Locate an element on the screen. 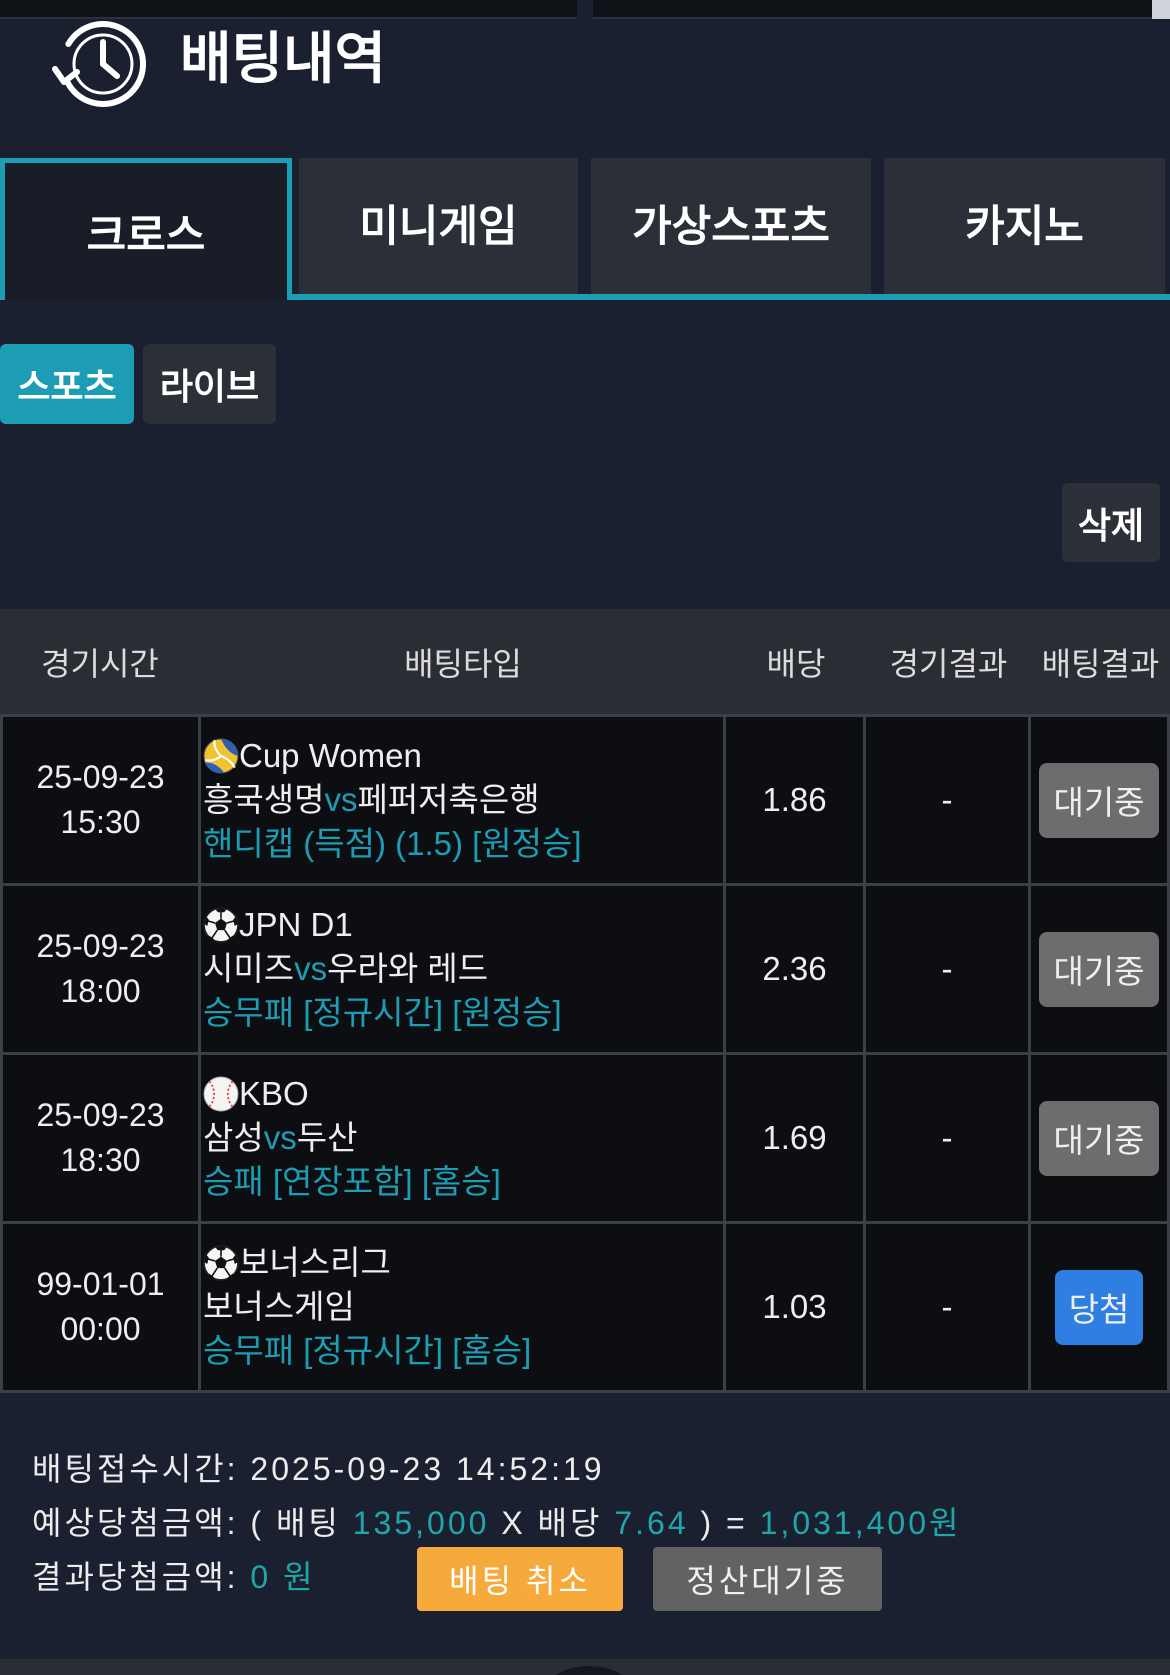  tab-minigame: 미니게임 is located at coordinates (438, 226).